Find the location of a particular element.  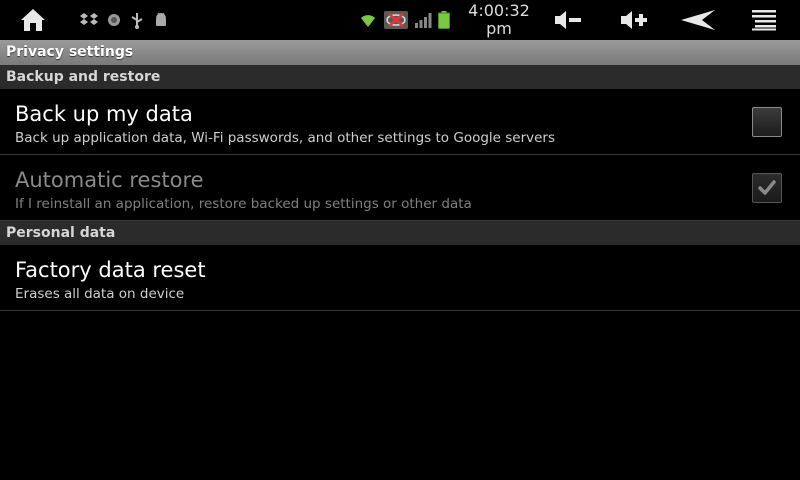

volume-down-button is located at coordinates (568, 20).